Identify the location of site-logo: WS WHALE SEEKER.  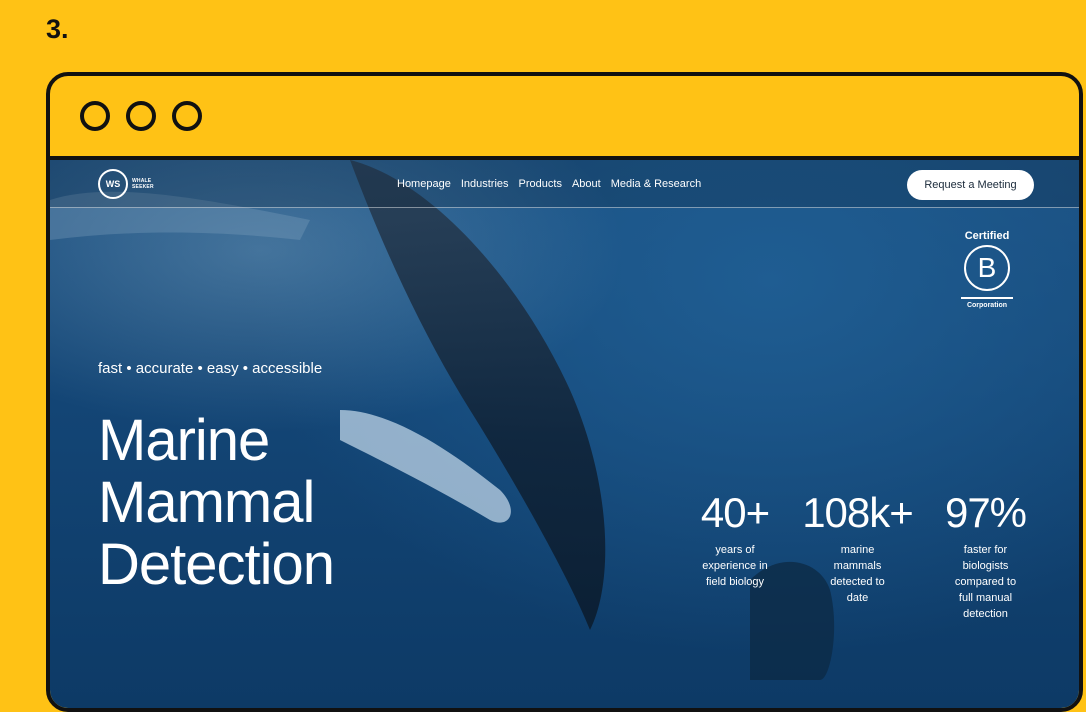
(128, 184).